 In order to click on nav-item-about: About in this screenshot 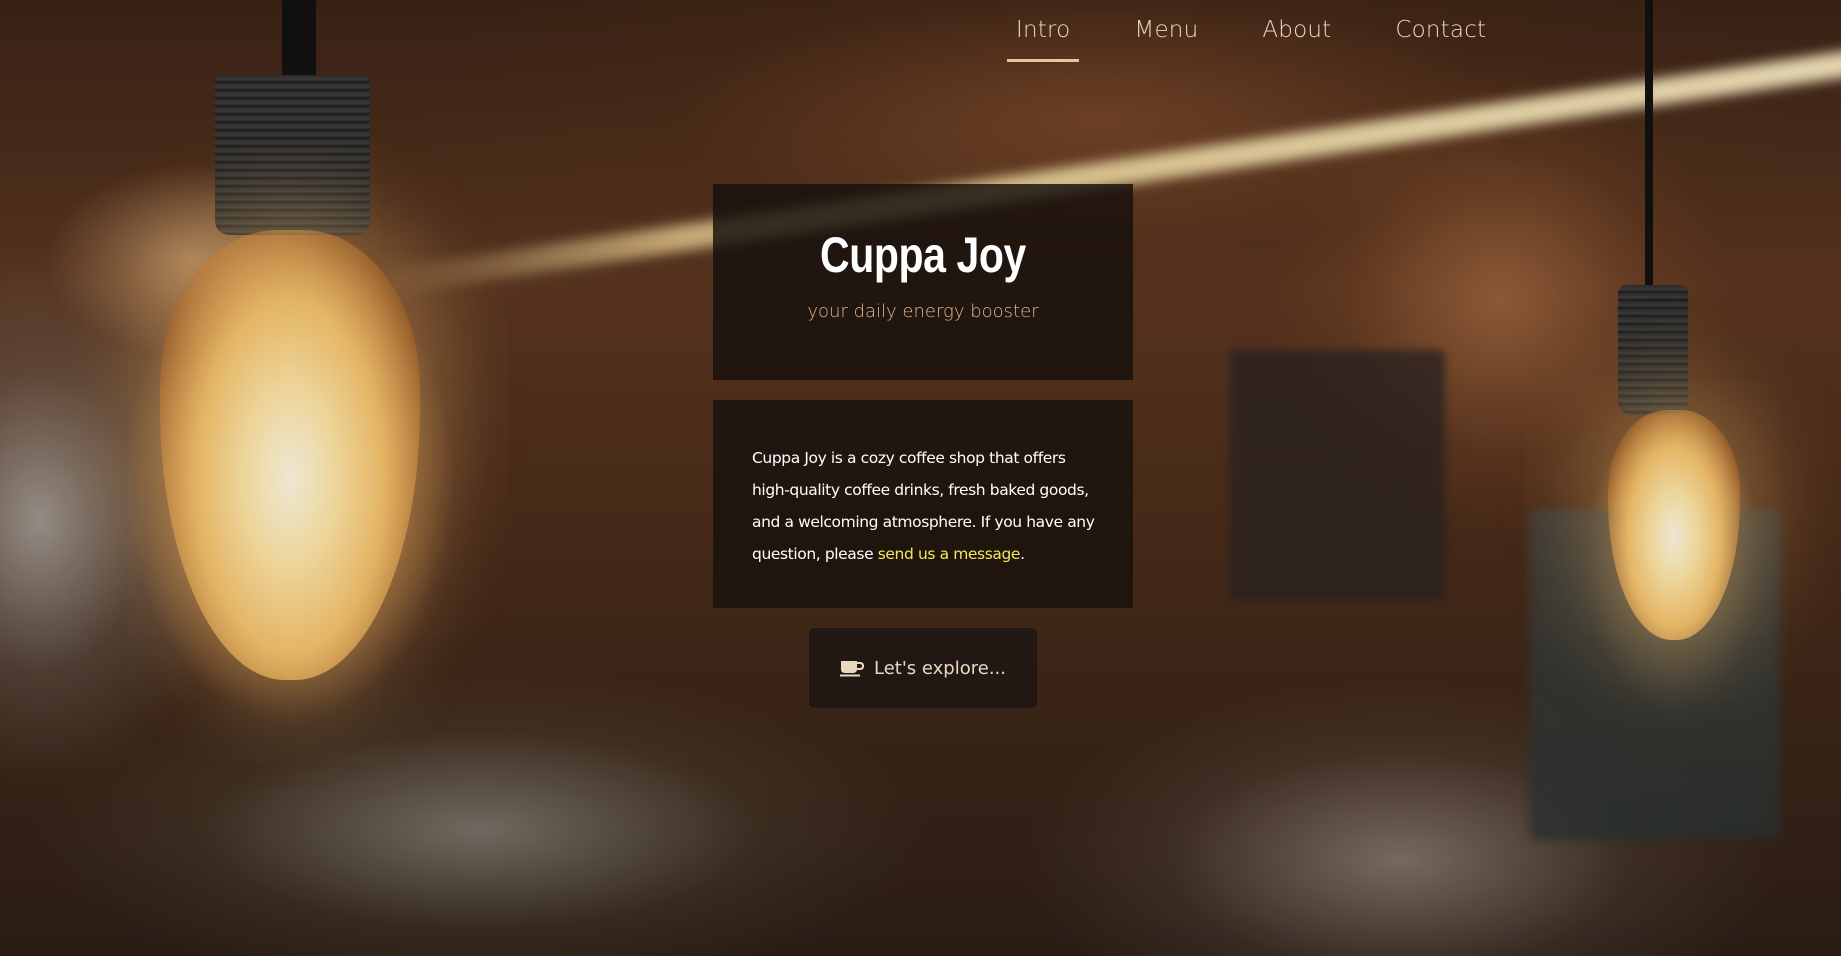, I will do `click(1296, 31)`.